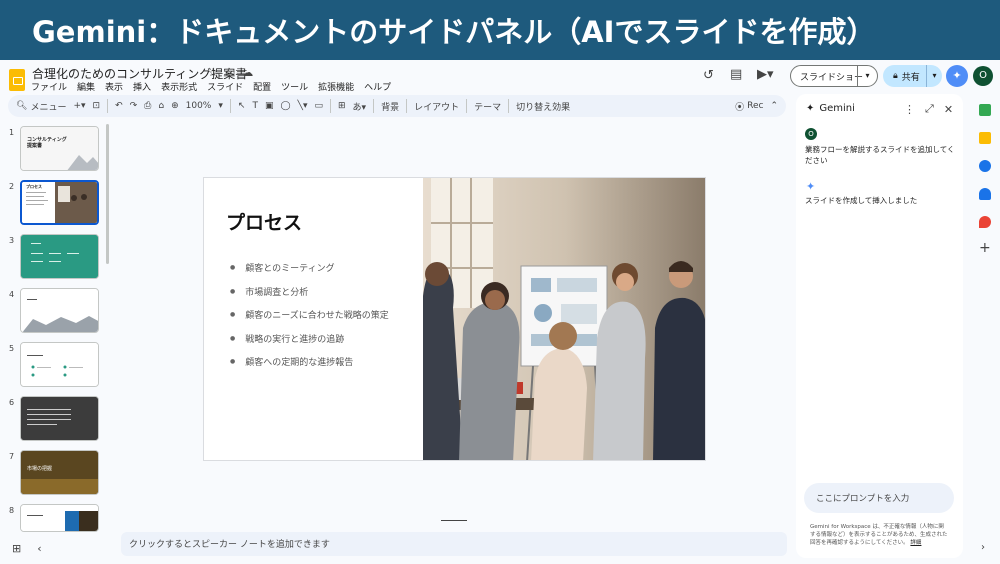 The height and width of the screenshot is (564, 1000). I want to click on new-slide-icon: +▾, so click(79, 106).